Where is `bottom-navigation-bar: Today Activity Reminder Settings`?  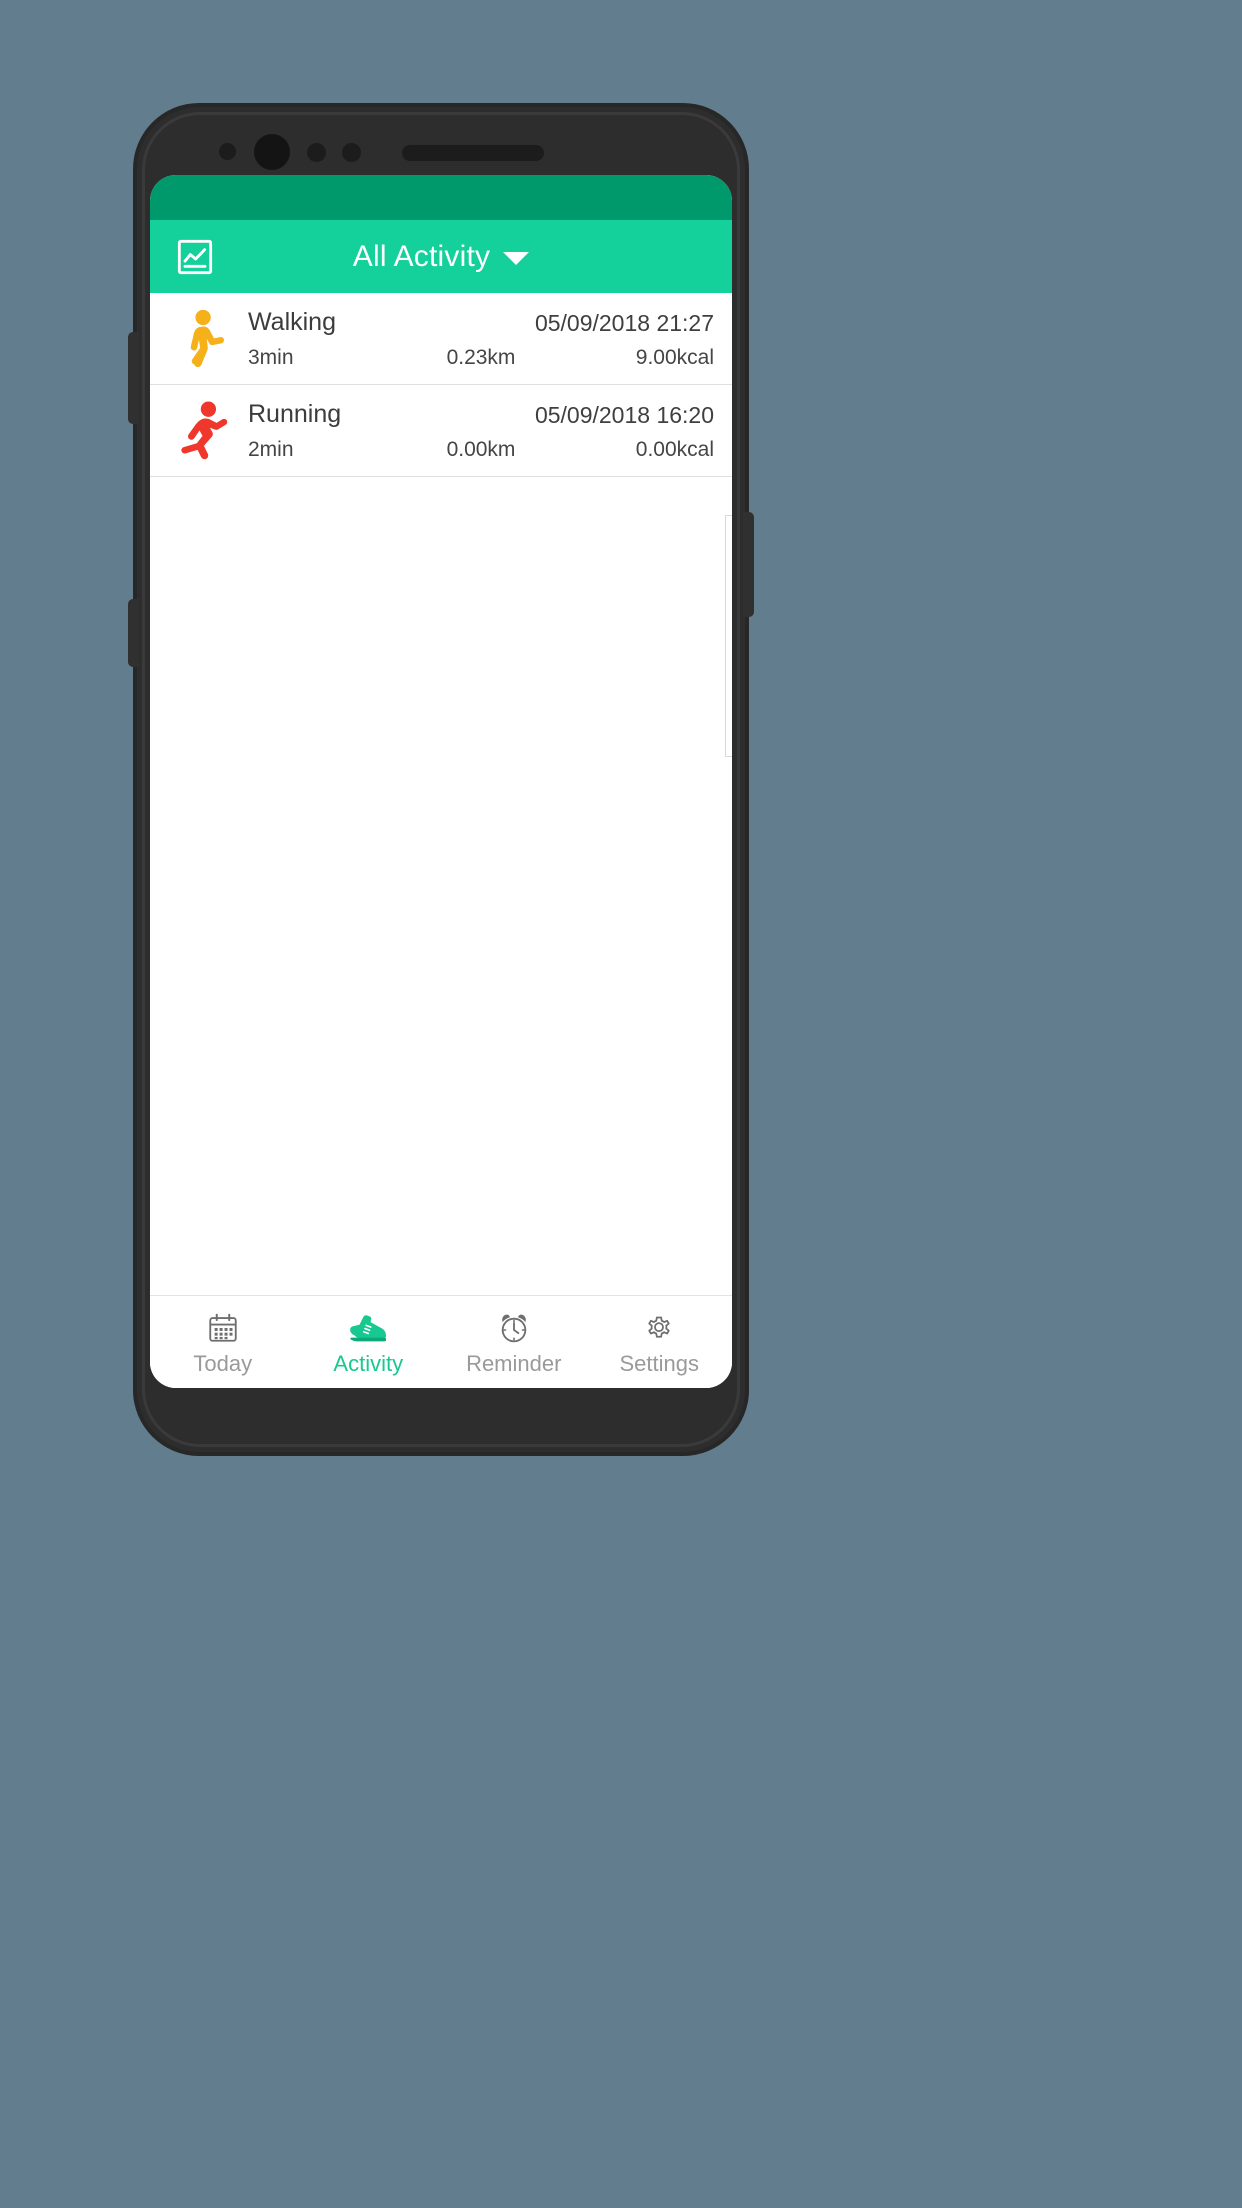 bottom-navigation-bar: Today Activity Reminder Settings is located at coordinates (441, 1341).